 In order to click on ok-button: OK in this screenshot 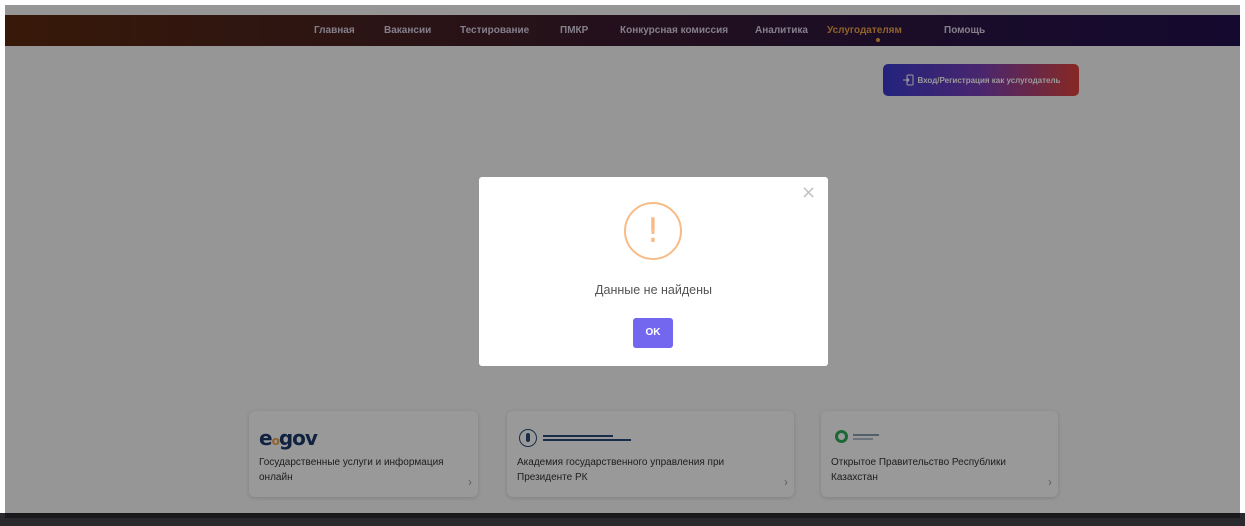, I will do `click(653, 333)`.